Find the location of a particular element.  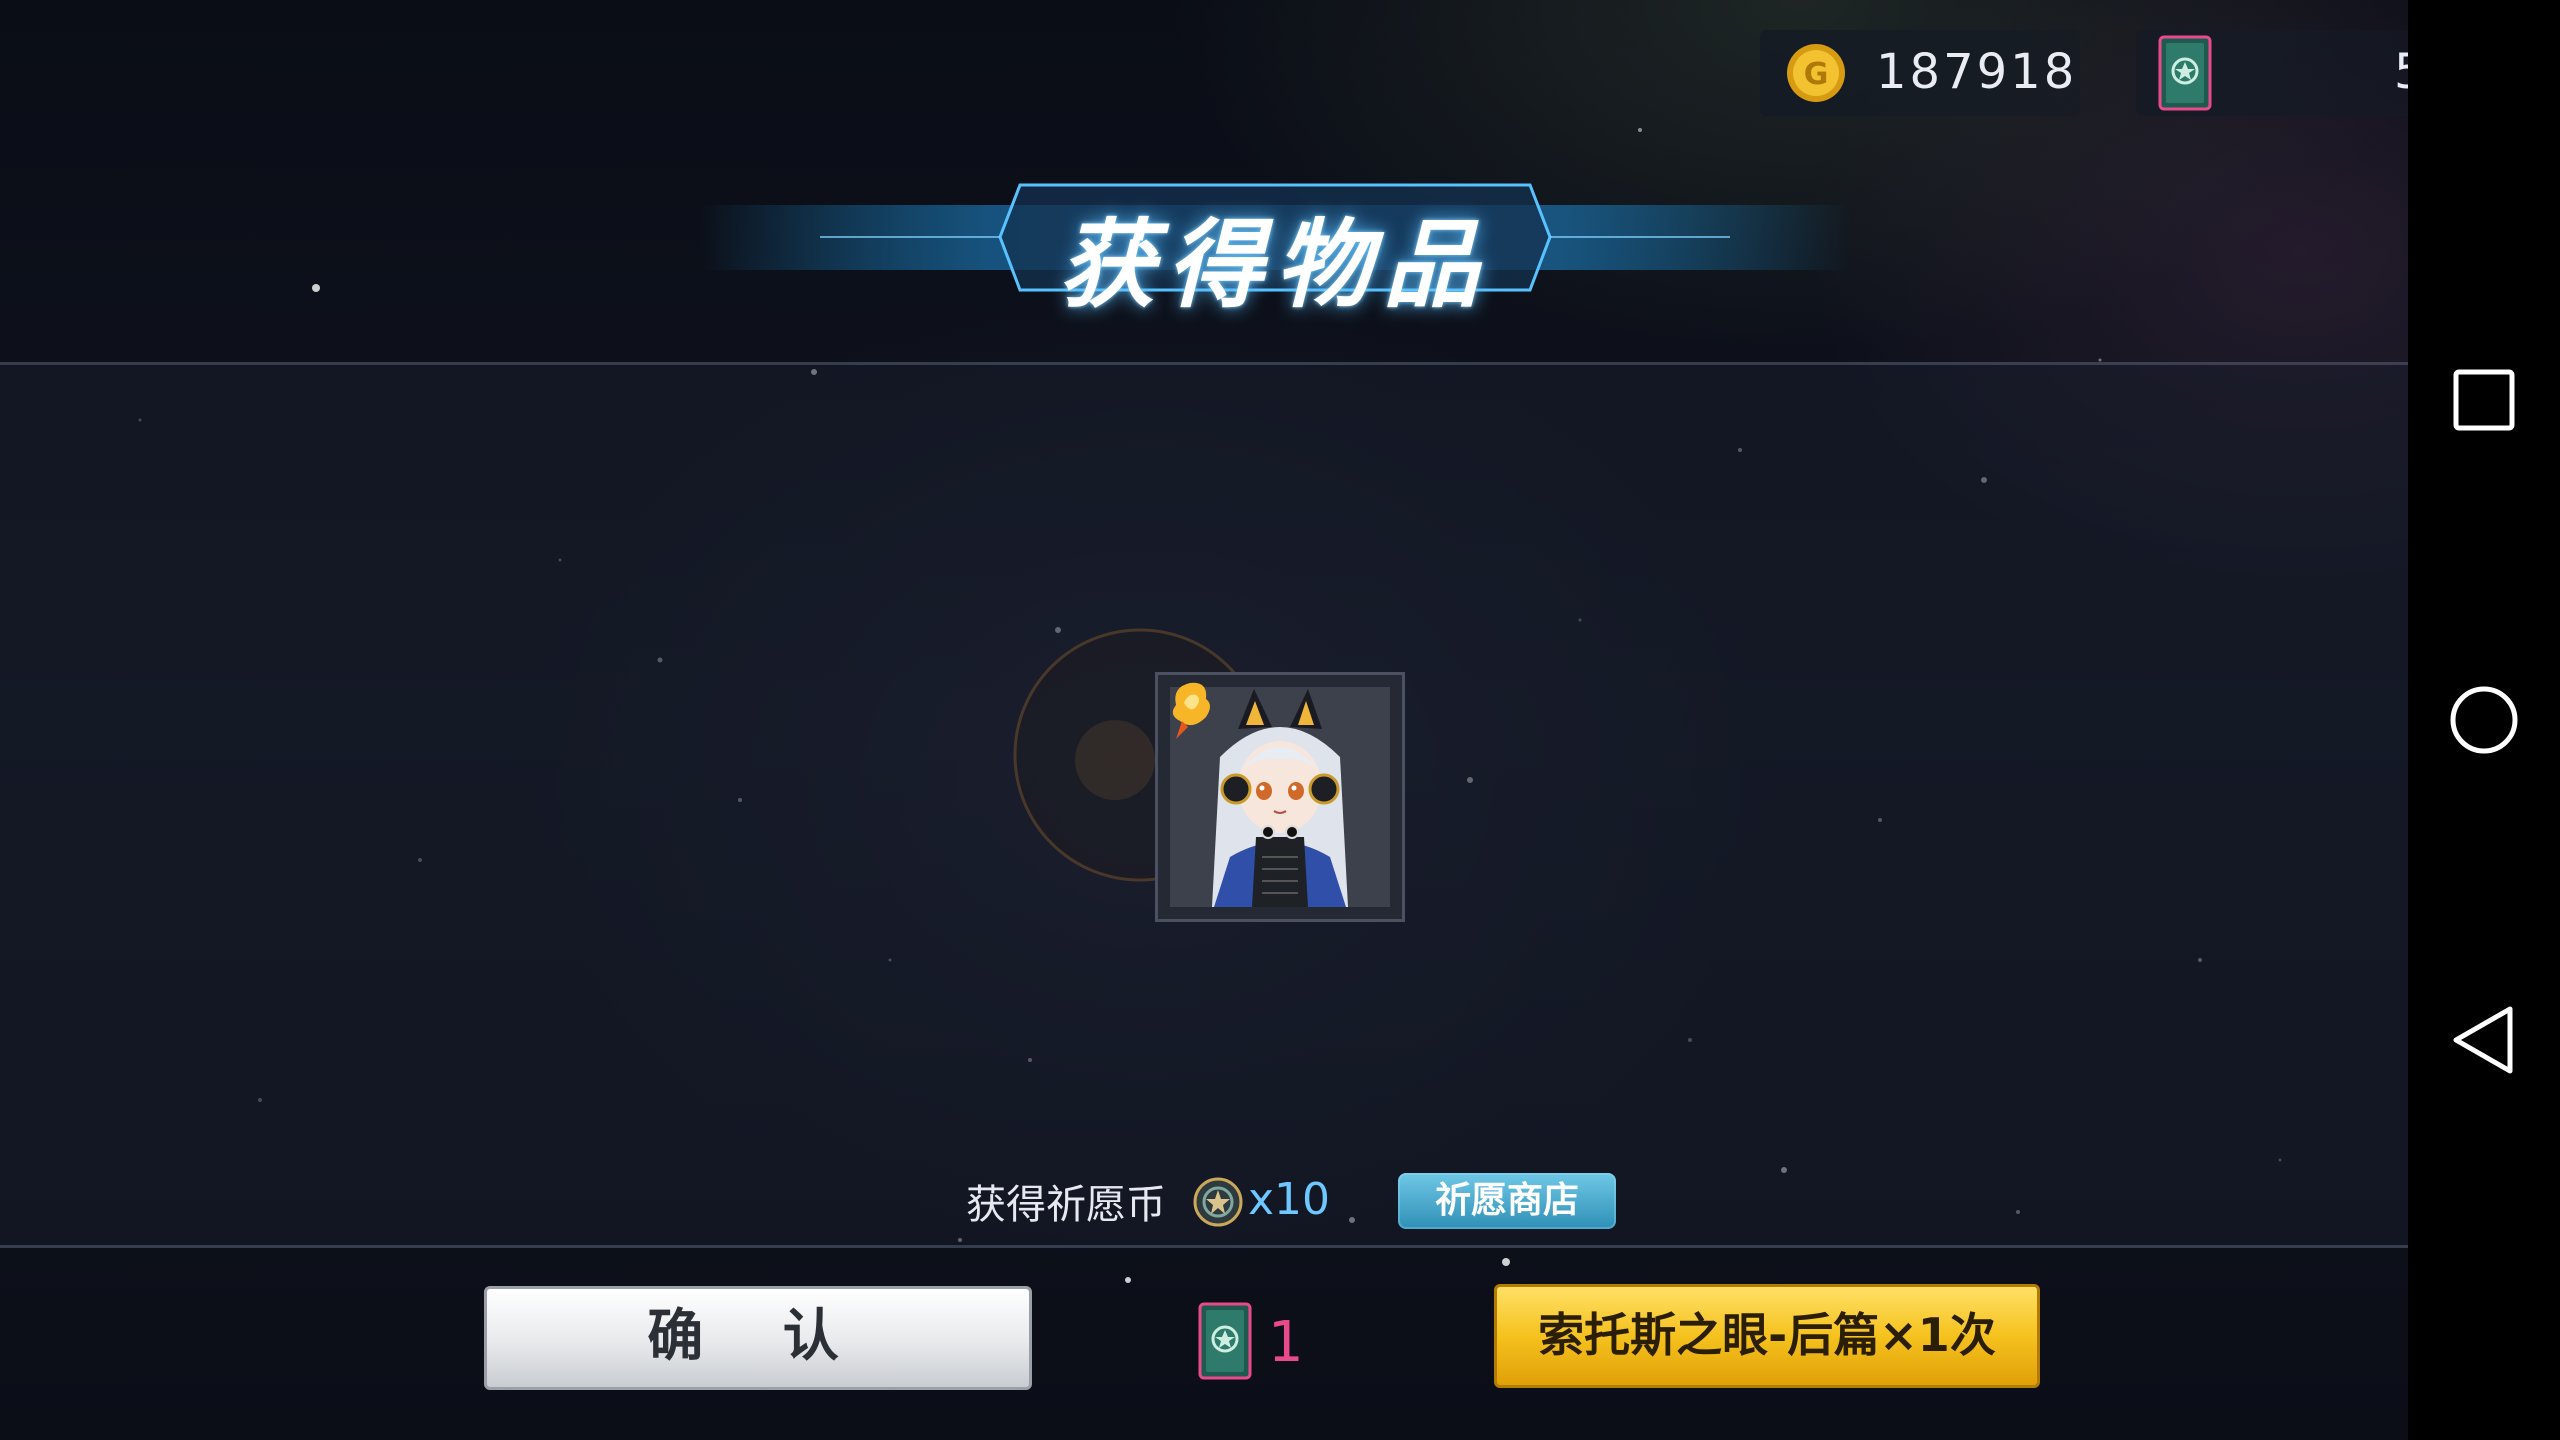

system-nav-bar is located at coordinates (2484, 720).